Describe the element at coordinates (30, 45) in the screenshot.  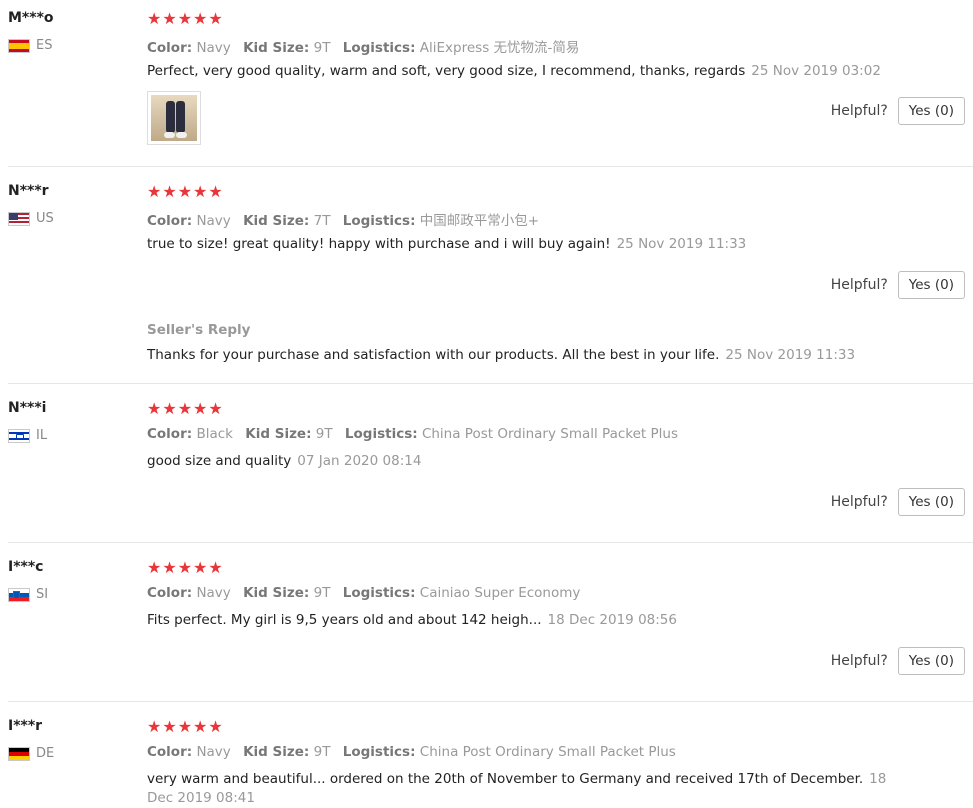
I see `reviewer-country: ES` at that location.